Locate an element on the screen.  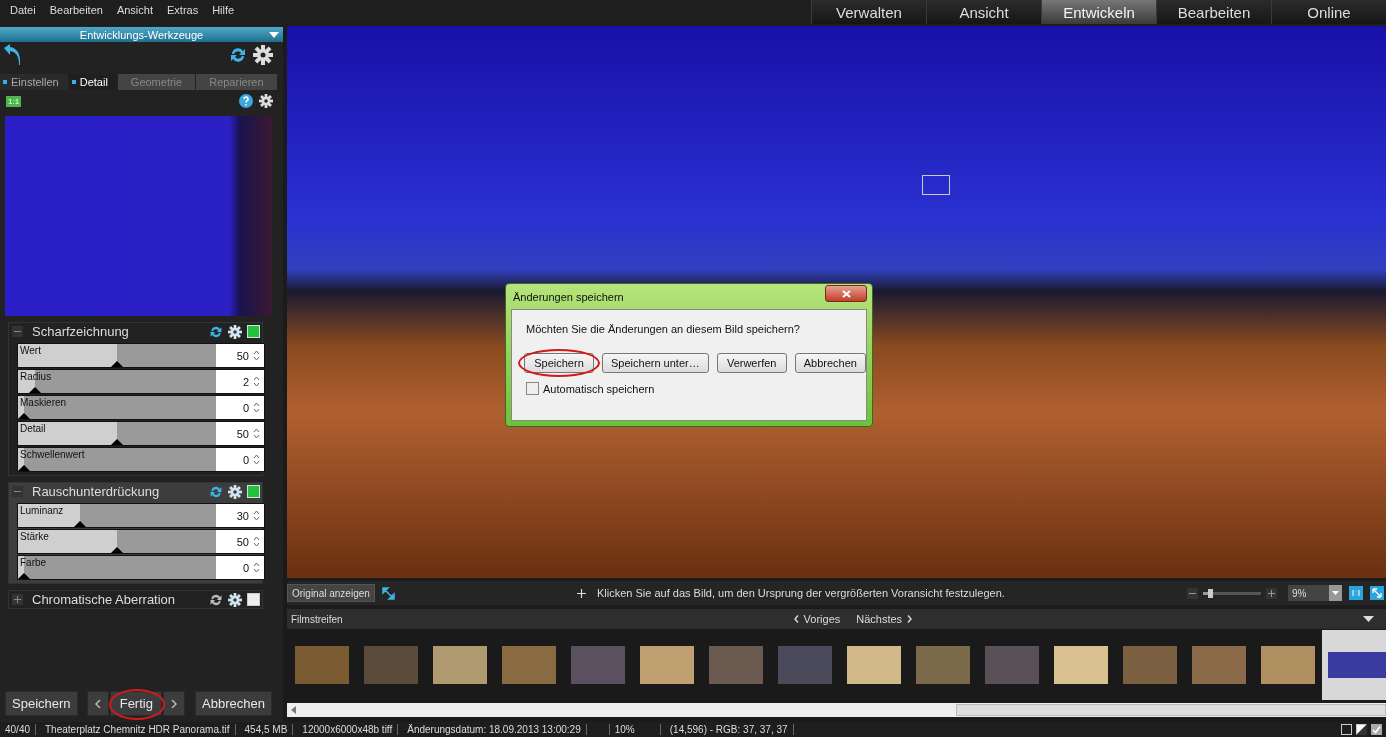
fit-to-window-icon is located at coordinates (1377, 593).